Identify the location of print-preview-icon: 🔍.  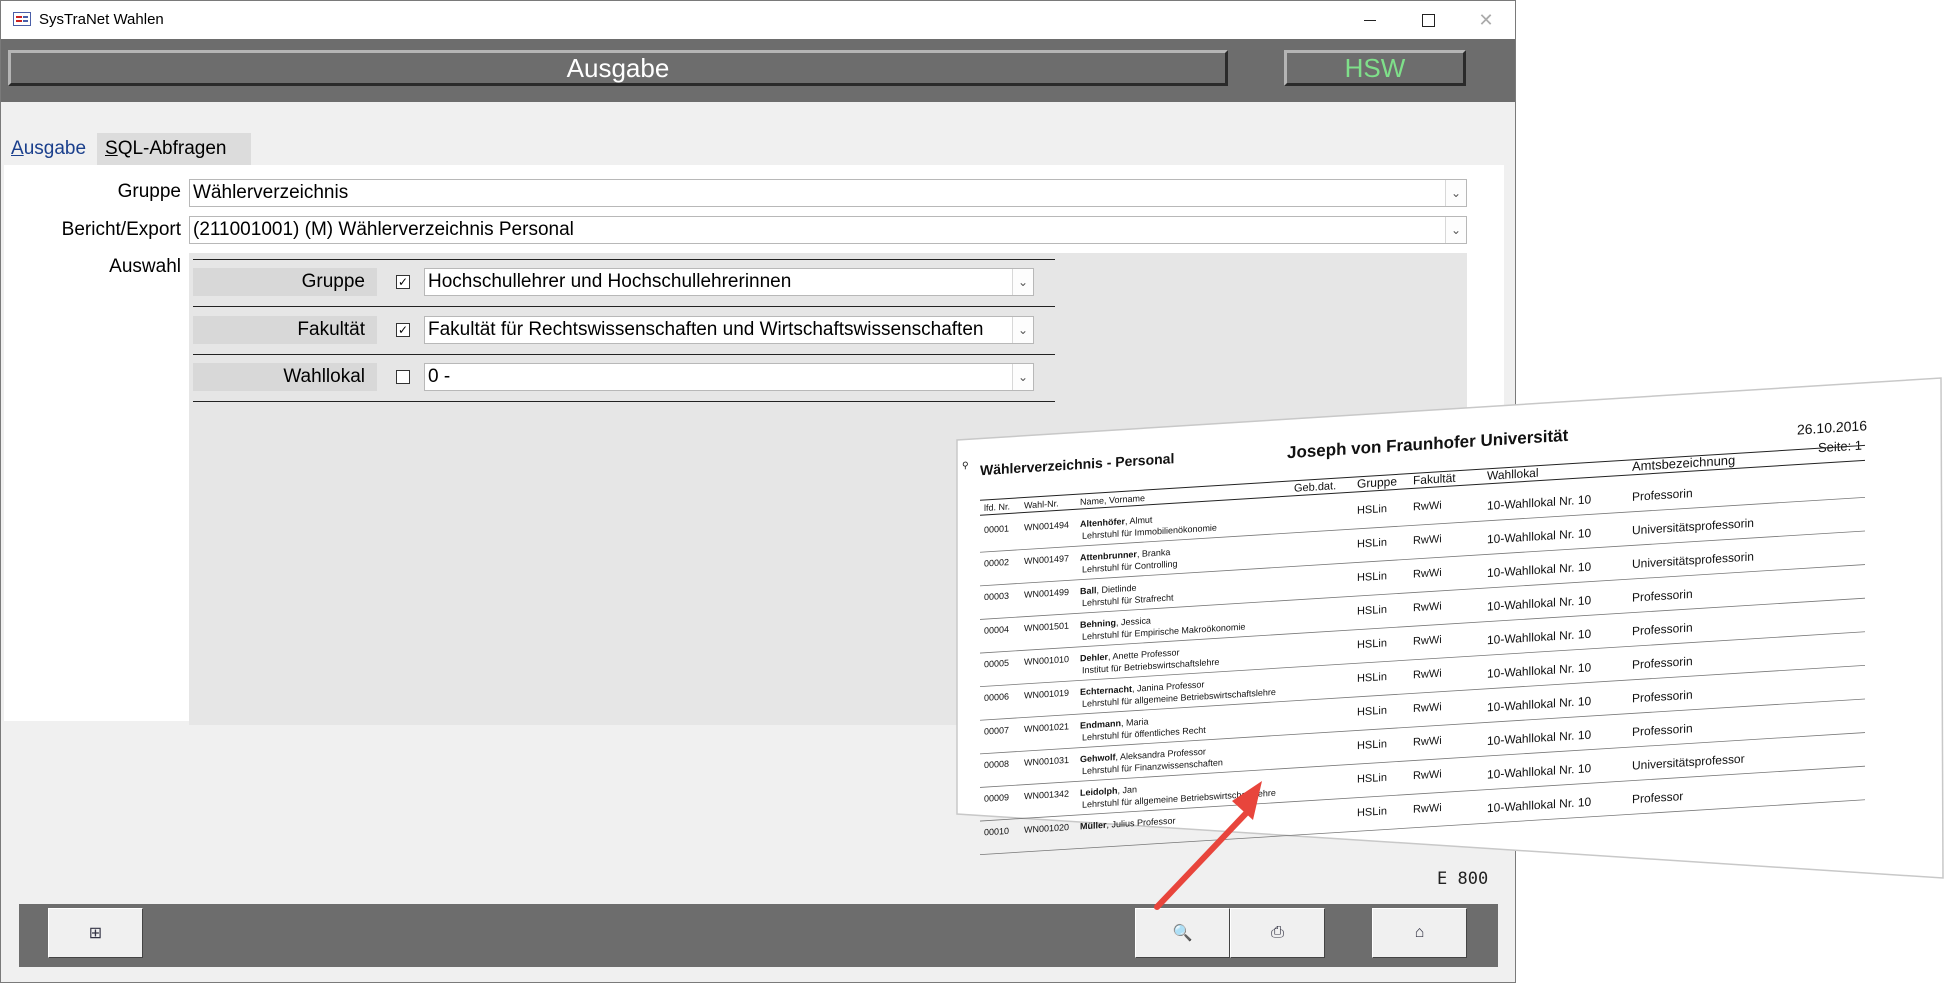
(1182, 933).